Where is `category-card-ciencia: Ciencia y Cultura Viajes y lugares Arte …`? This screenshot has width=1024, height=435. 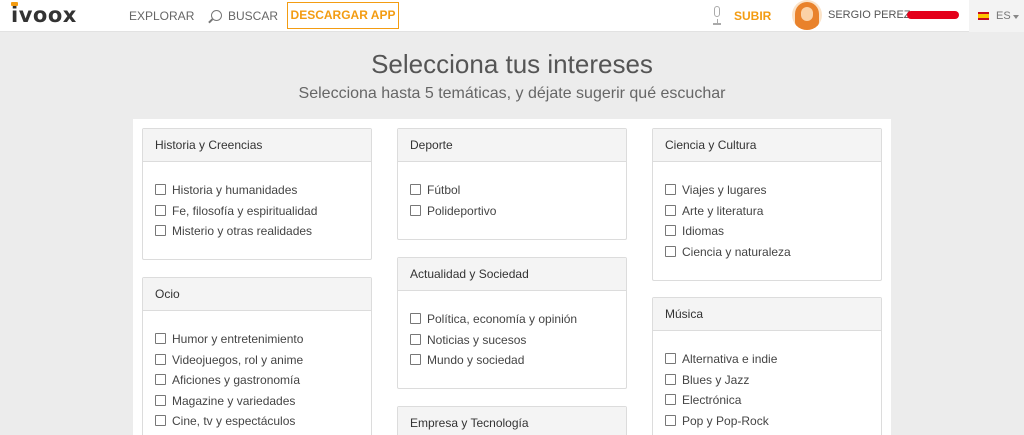
category-card-ciencia: Ciencia y Cultura Viajes y lugares Arte … is located at coordinates (767, 204).